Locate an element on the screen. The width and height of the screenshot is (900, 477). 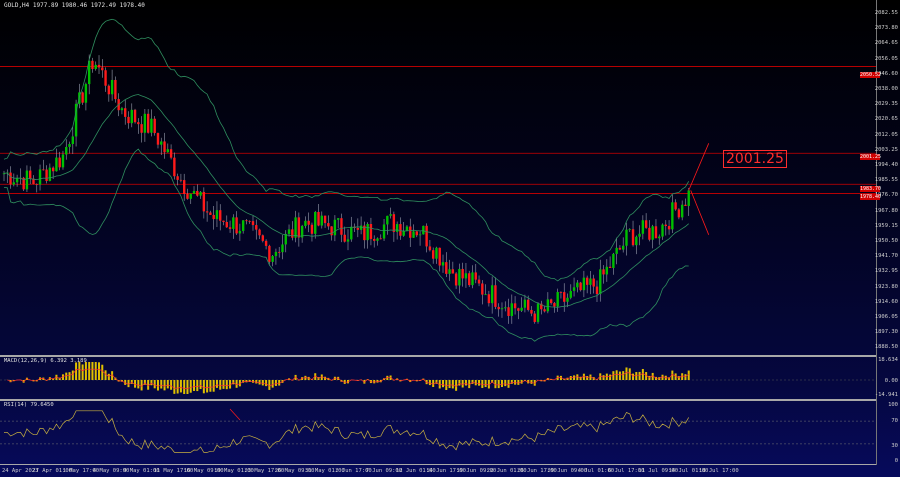
price-tick: 1914.60 is located at coordinates (886, 301).